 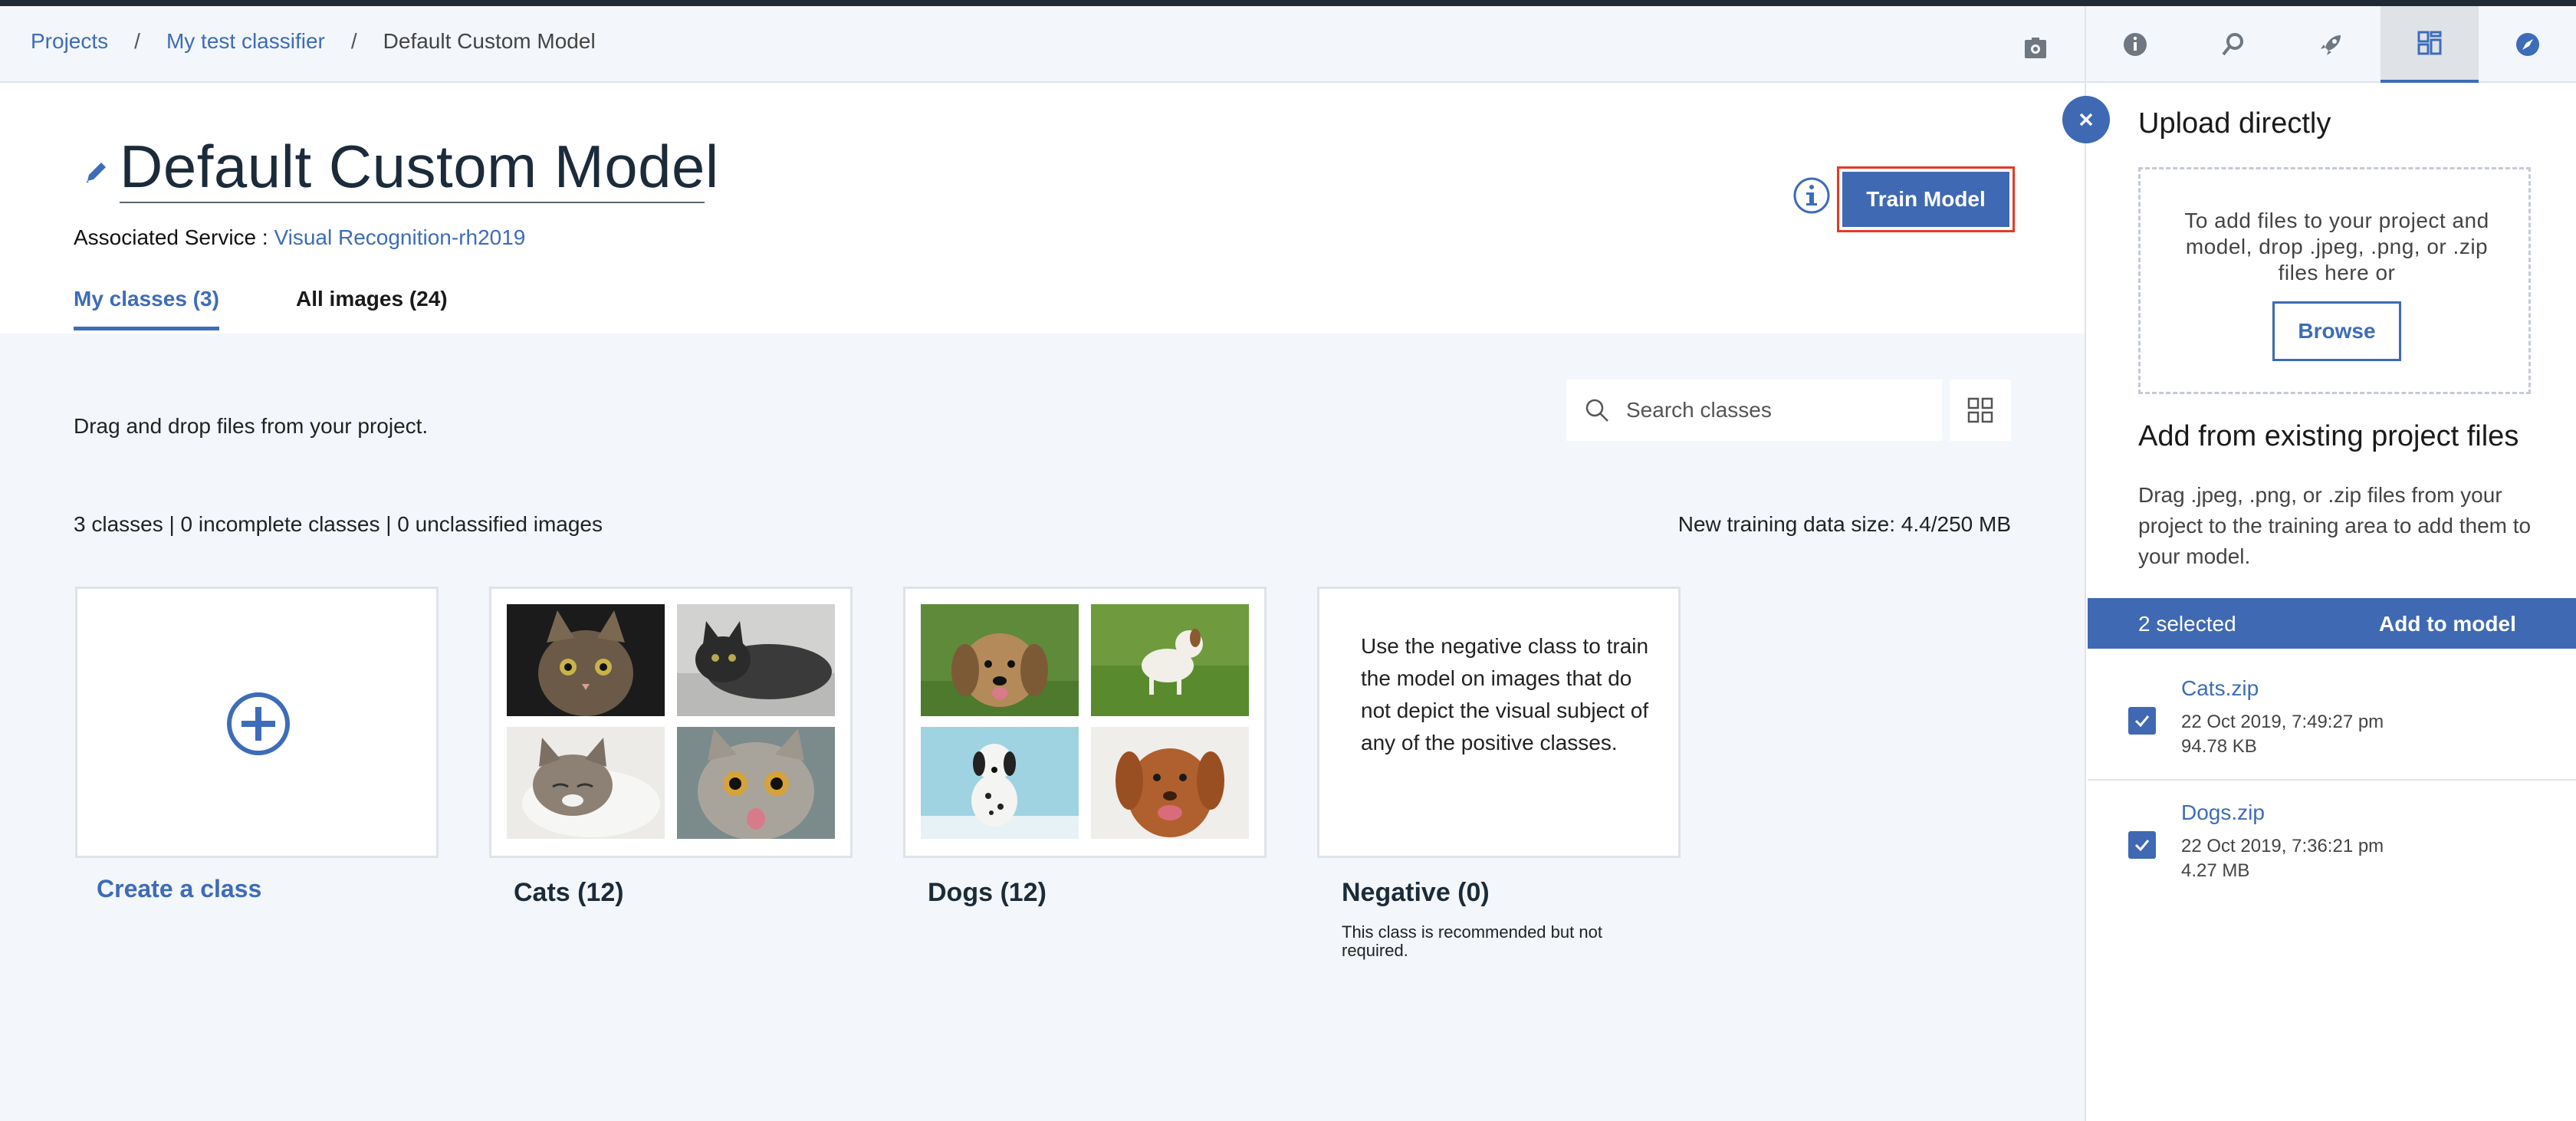 I want to click on upload-directly-heading: Upload directly, so click(x=2235, y=123).